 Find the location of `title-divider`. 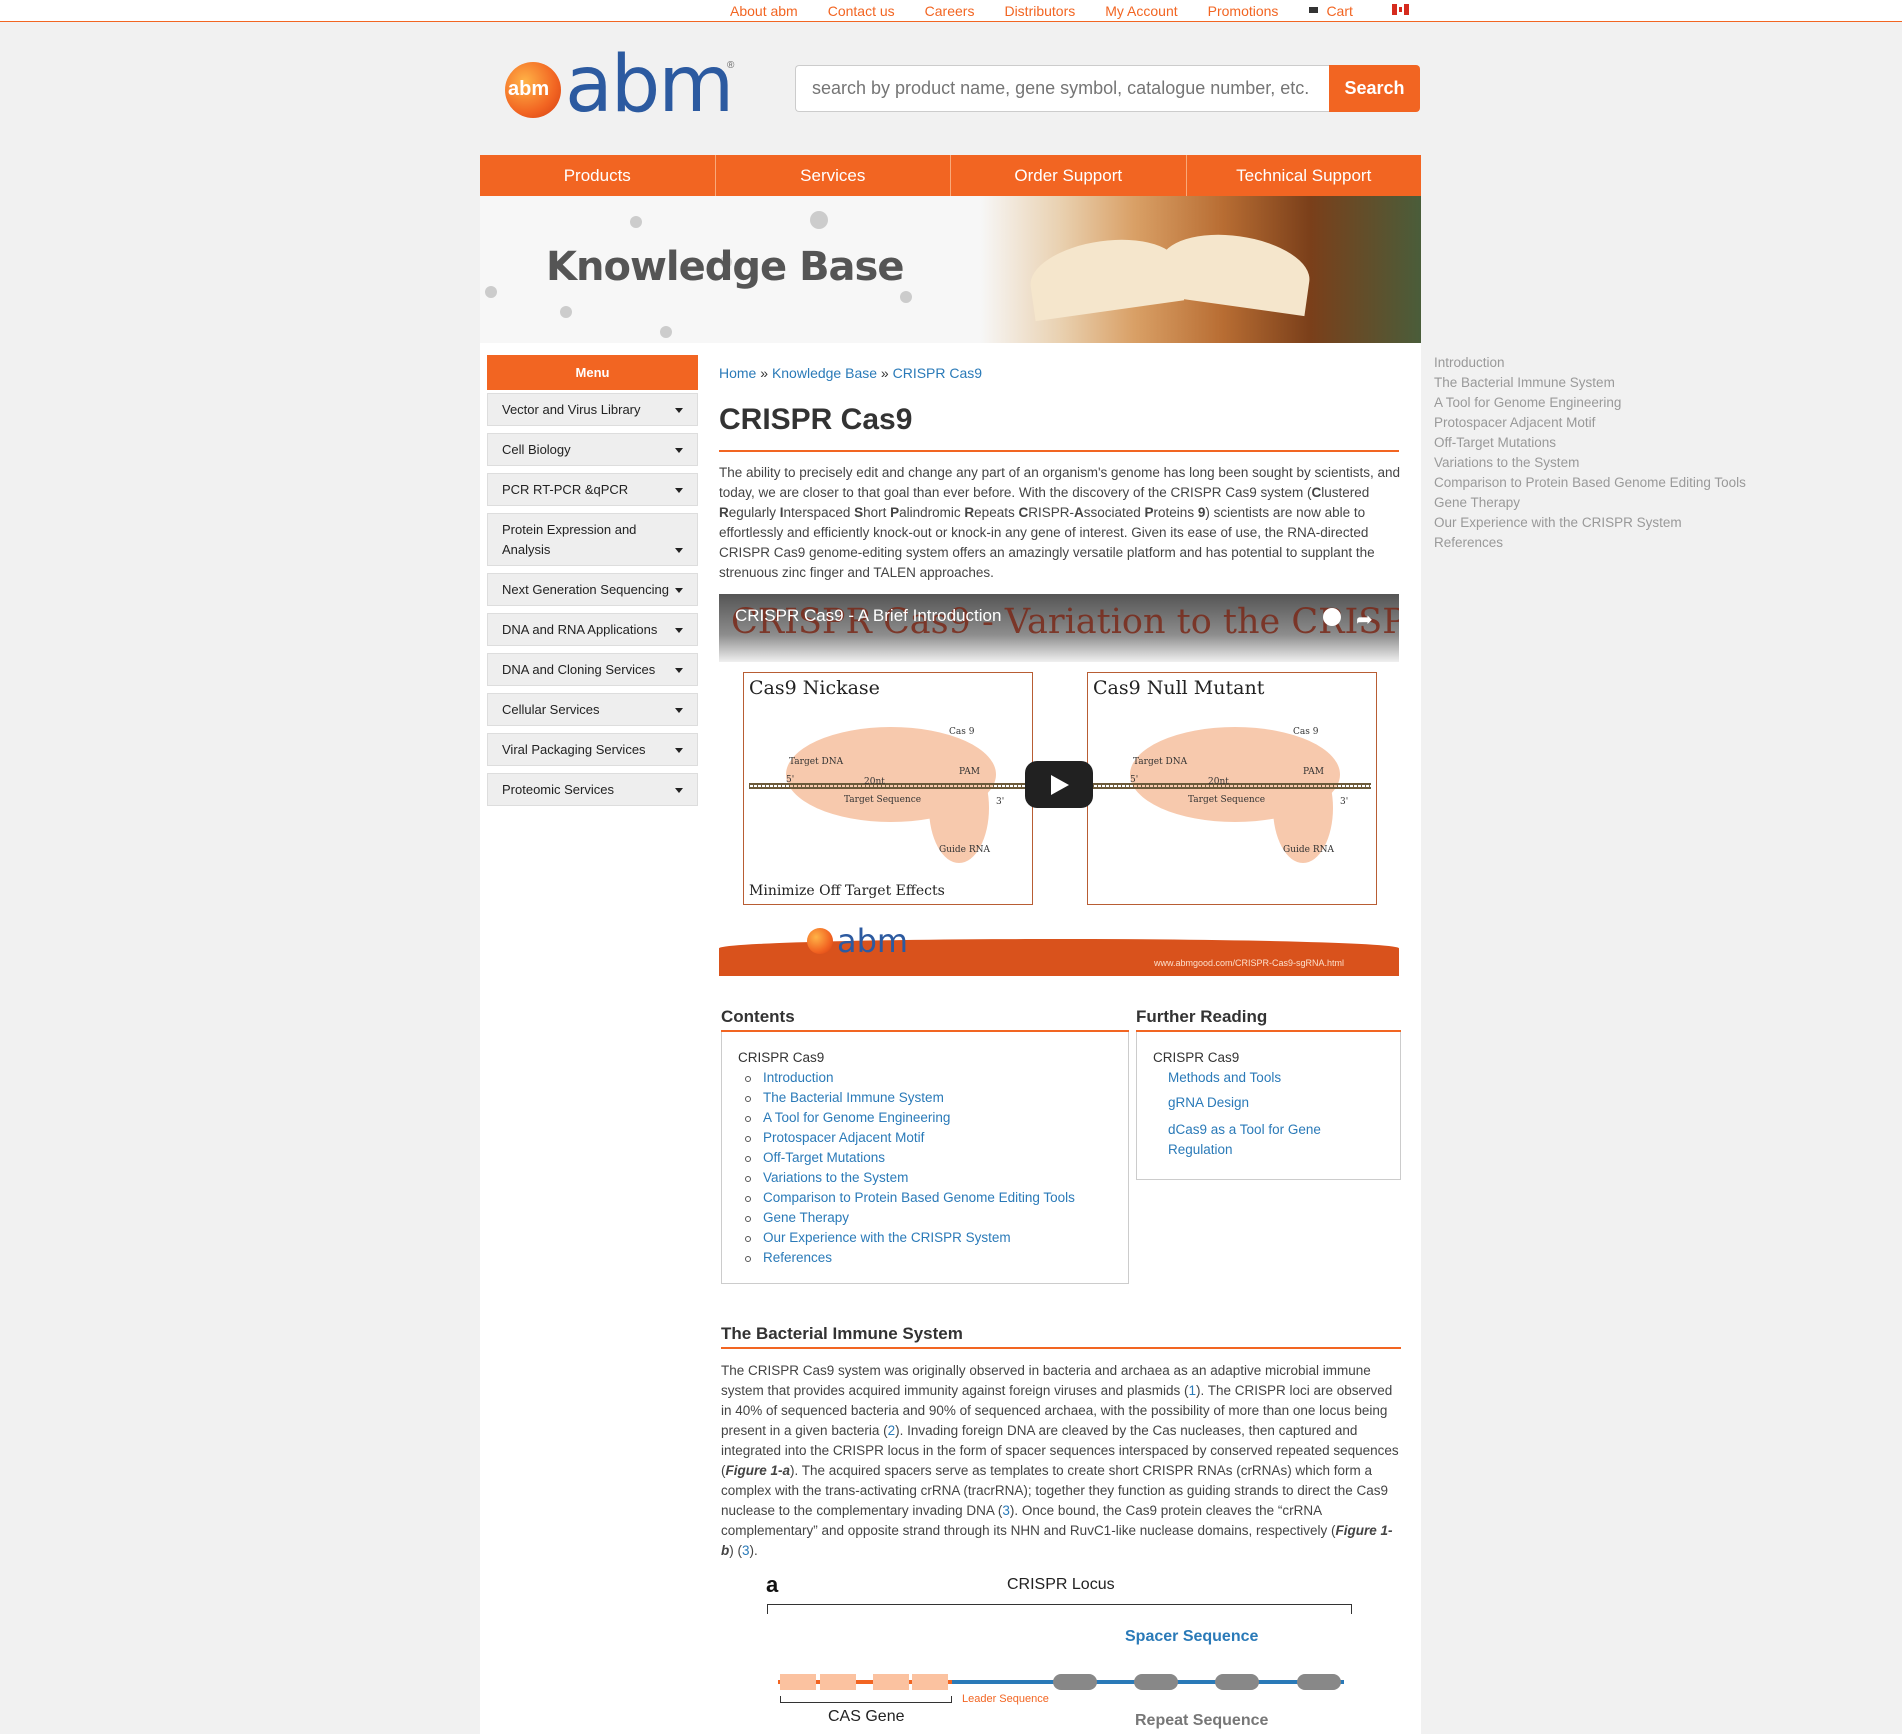

title-divider is located at coordinates (1059, 451).